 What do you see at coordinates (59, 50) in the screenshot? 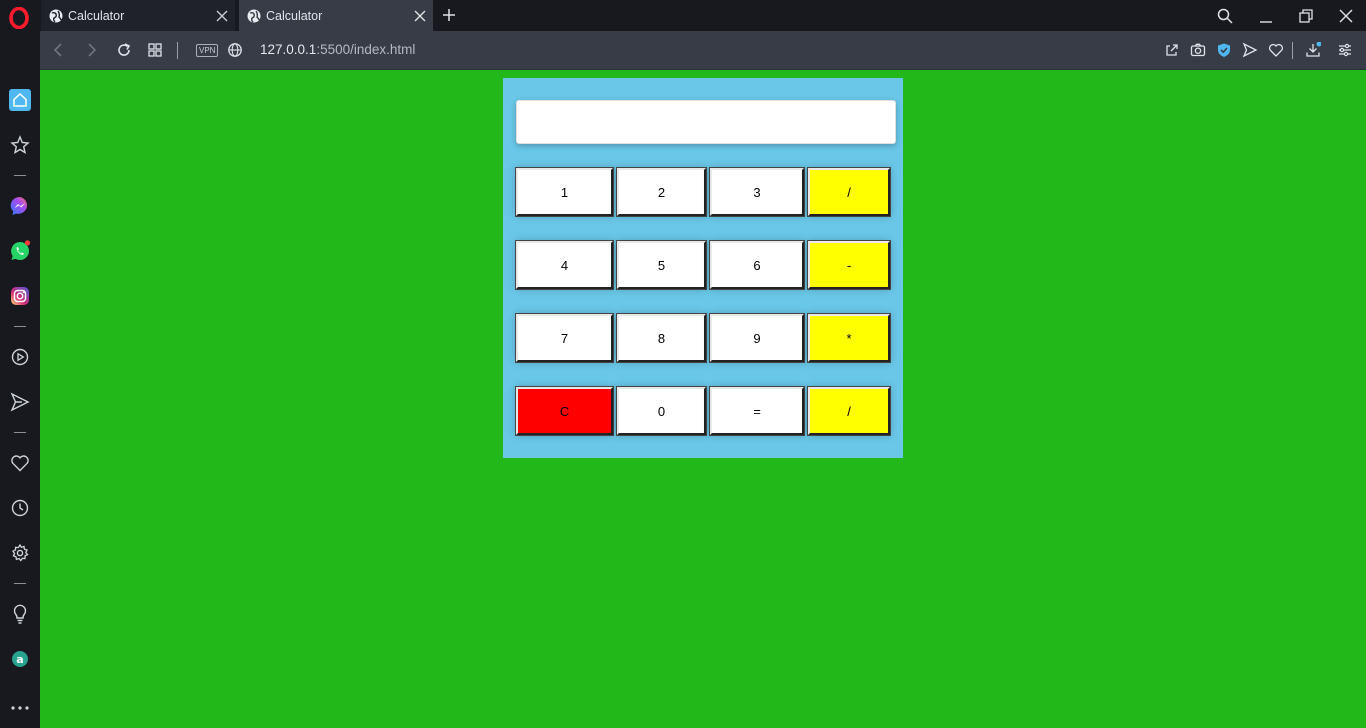
I see `back-icon` at bounding box center [59, 50].